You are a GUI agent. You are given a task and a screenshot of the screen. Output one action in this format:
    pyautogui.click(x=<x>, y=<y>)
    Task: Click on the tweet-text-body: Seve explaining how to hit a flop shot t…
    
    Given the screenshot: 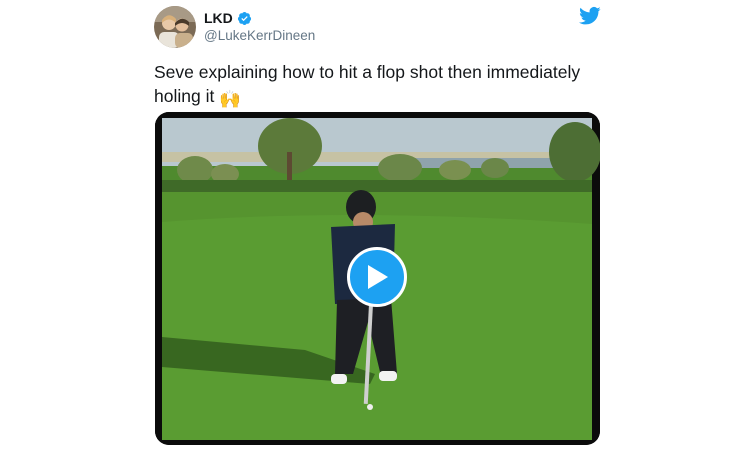 What is the action you would take?
    pyautogui.click(x=367, y=84)
    